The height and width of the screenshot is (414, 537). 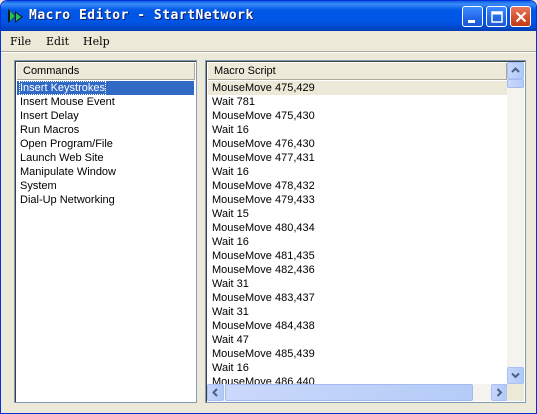 I want to click on command-item-label: Manipulate Window, so click(x=68, y=172).